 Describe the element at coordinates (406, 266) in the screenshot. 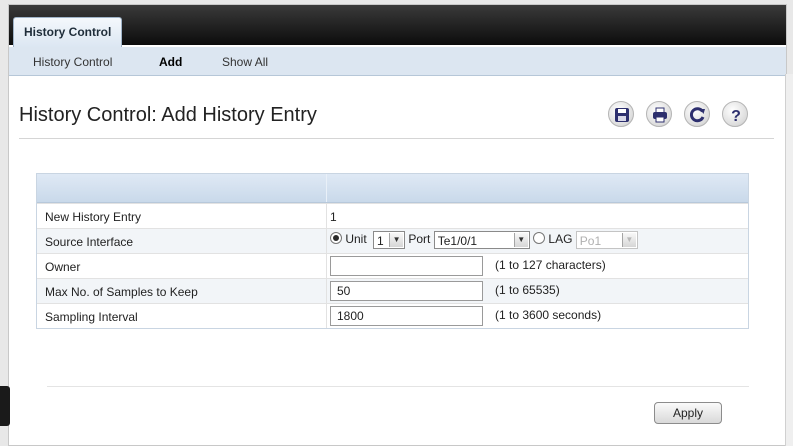

I see `owner-input` at that location.